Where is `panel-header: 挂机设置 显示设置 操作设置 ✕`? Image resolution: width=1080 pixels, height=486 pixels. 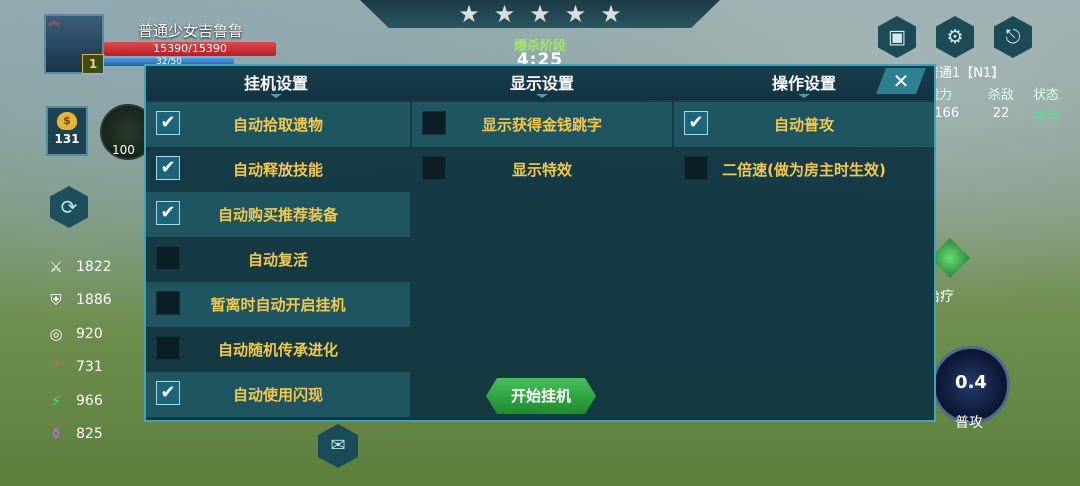
panel-header: 挂机设置 显示设置 操作设置 ✕ is located at coordinates (540, 83).